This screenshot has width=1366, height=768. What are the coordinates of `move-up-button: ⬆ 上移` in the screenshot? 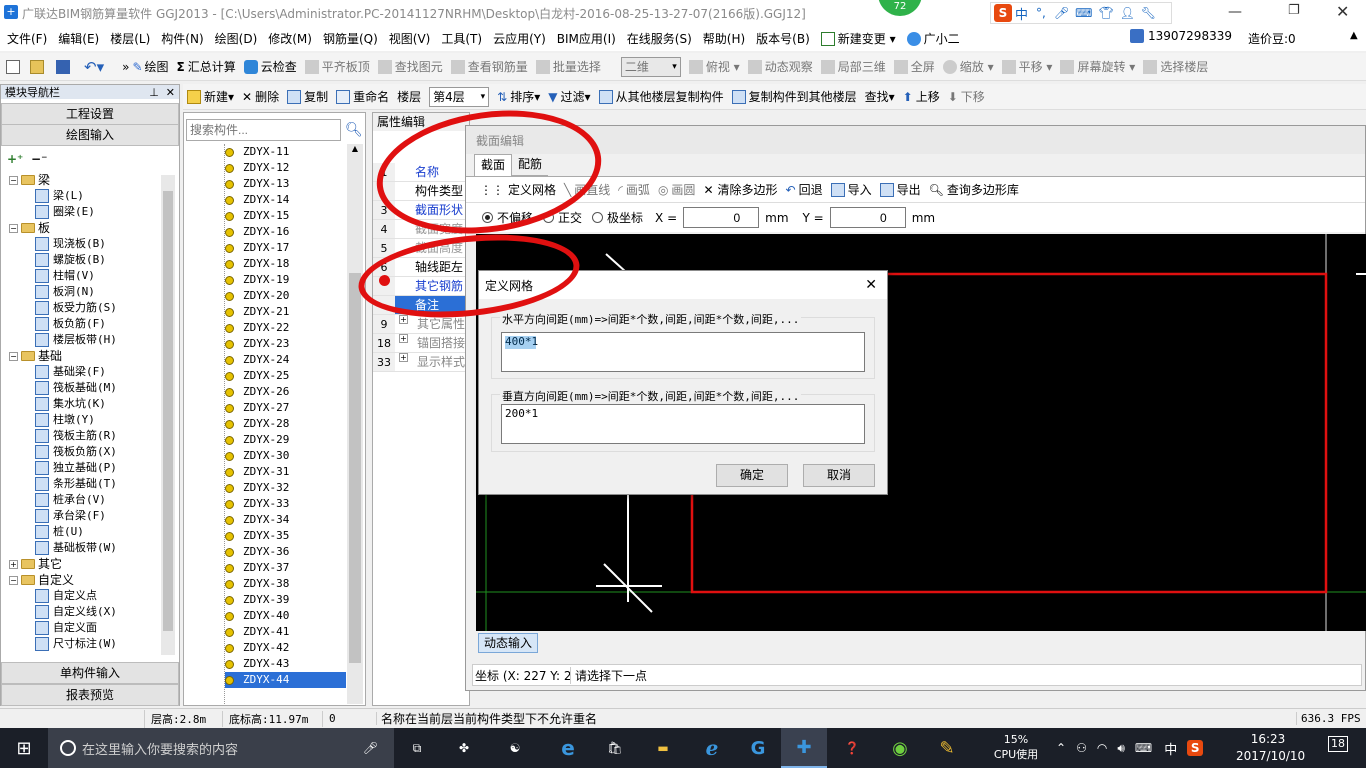 It's located at (921, 96).